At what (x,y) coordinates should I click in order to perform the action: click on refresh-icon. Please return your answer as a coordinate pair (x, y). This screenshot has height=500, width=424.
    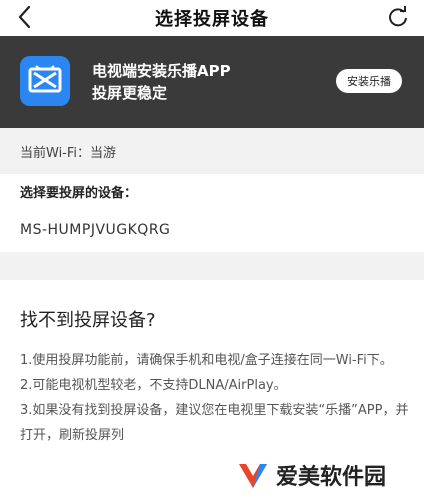
    Looking at the image, I should click on (398, 17).